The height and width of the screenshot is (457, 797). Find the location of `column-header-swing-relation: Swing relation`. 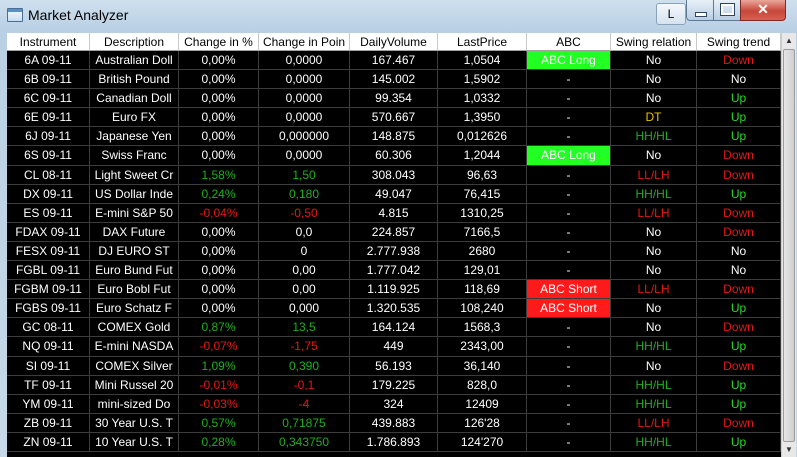

column-header-swing-relation: Swing relation is located at coordinates (654, 42).